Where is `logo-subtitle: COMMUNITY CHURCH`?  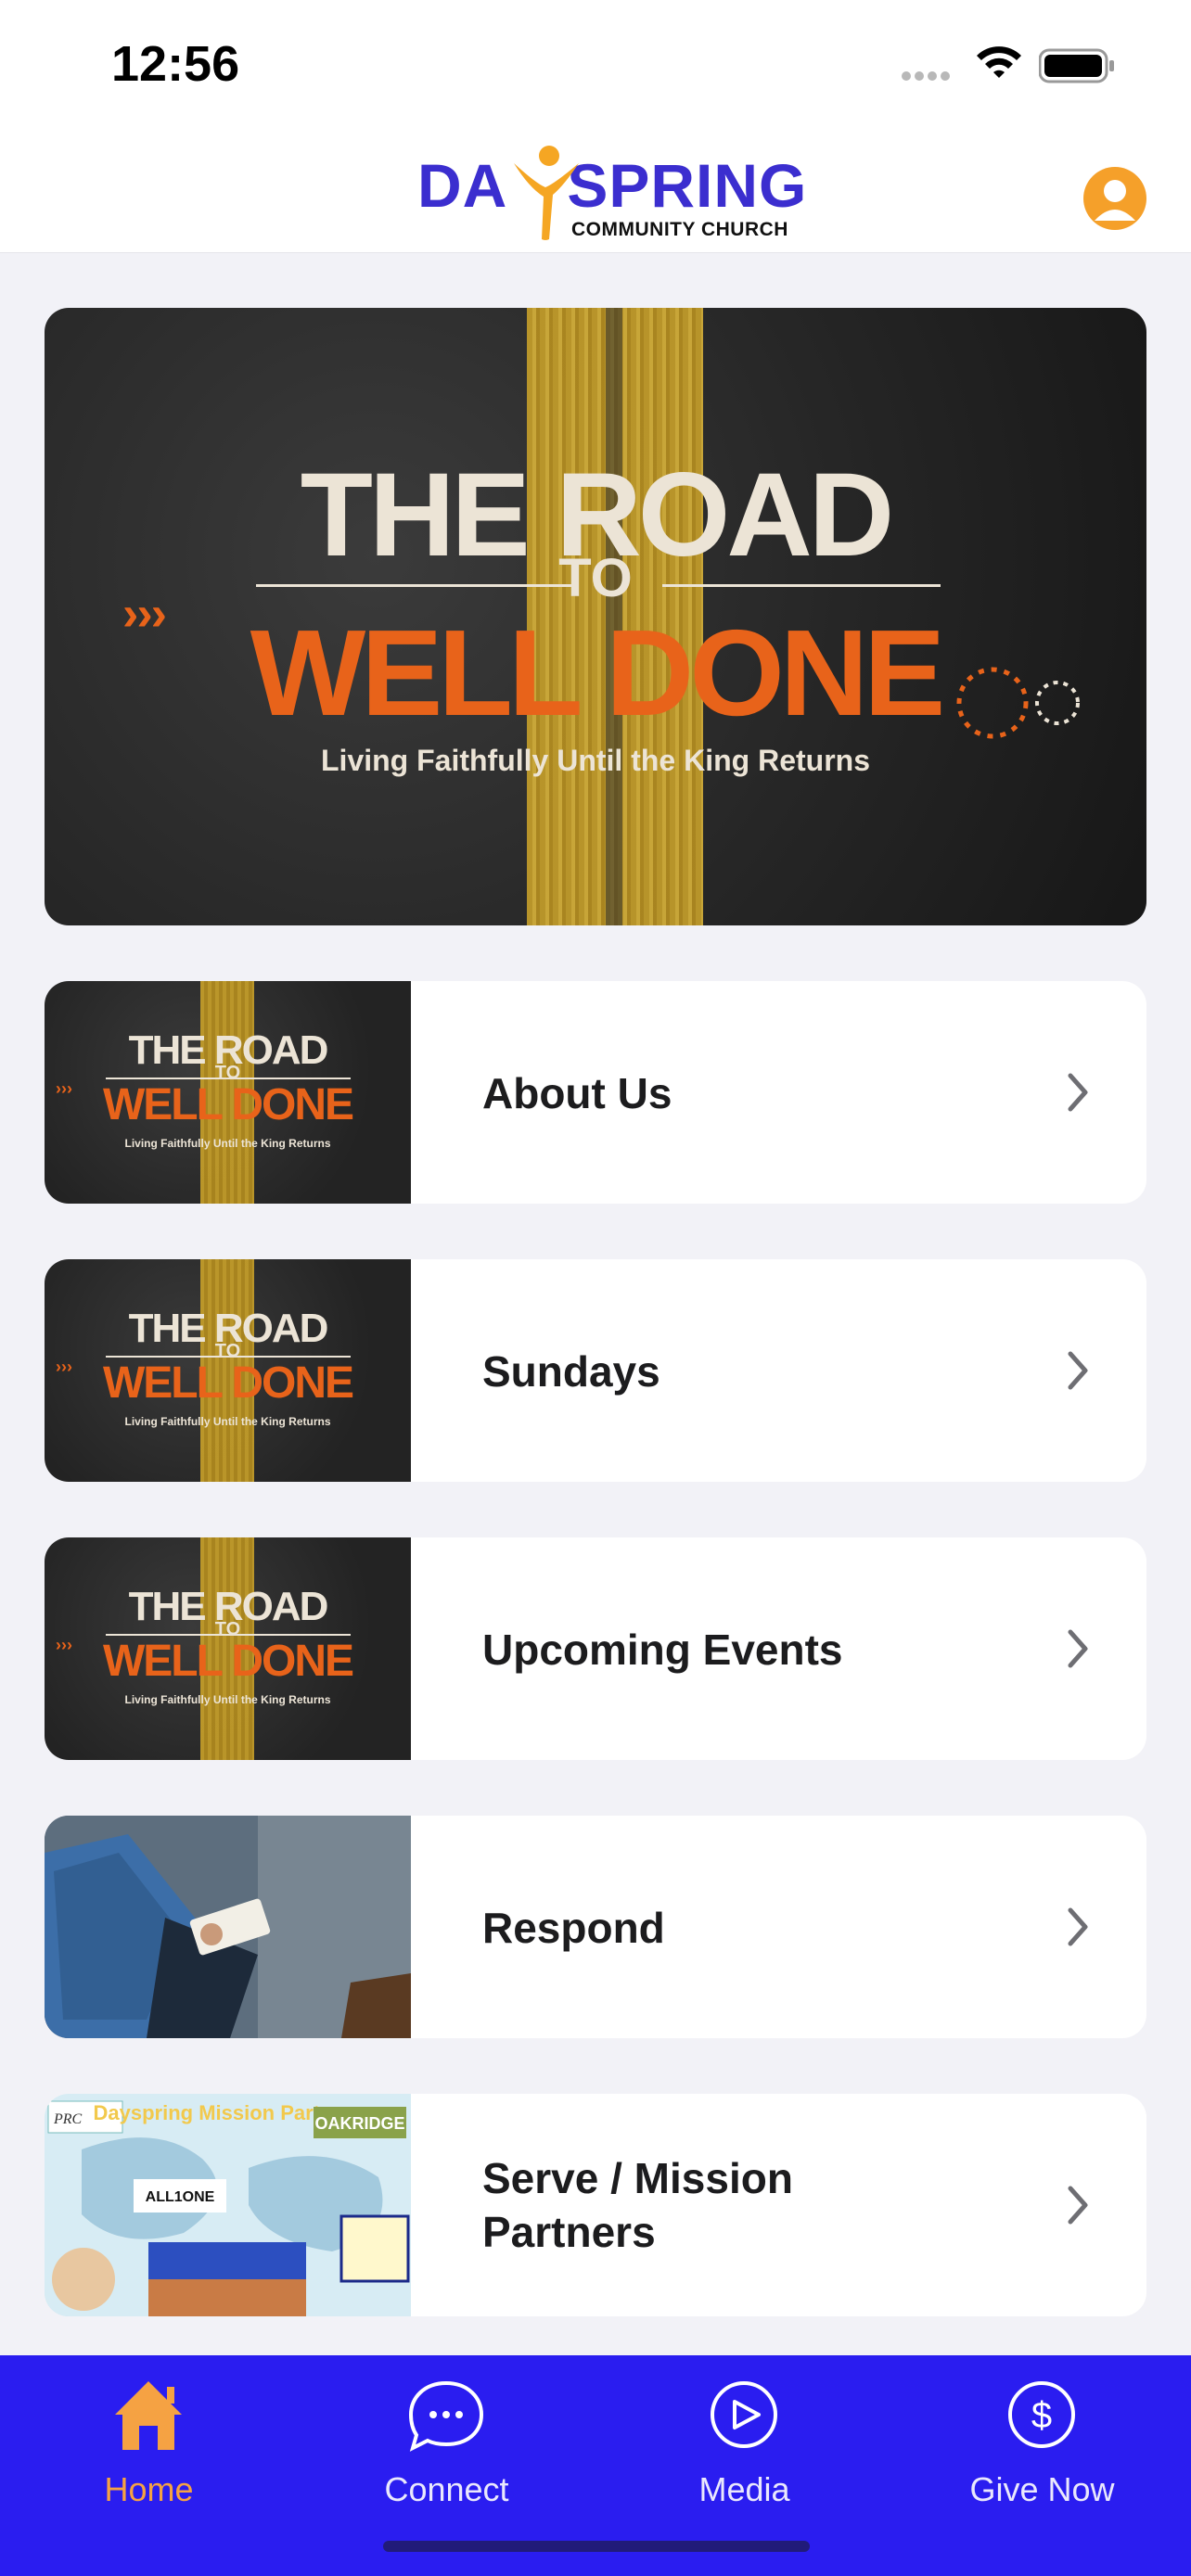
logo-subtitle: COMMUNITY CHURCH is located at coordinates (679, 229).